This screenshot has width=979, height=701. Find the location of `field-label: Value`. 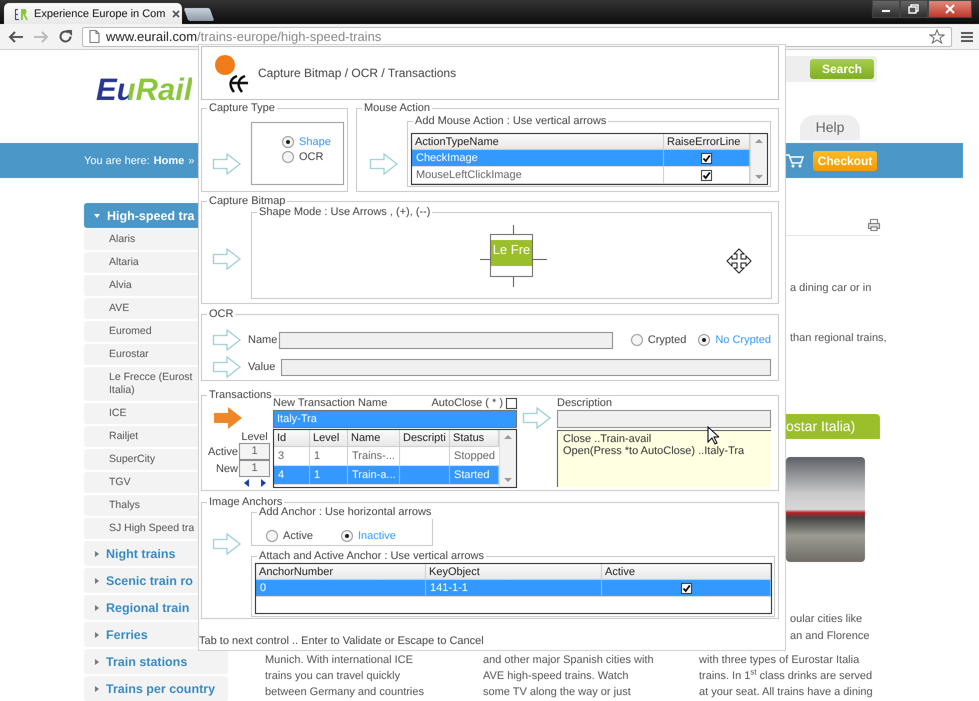

field-label: Value is located at coordinates (262, 367).